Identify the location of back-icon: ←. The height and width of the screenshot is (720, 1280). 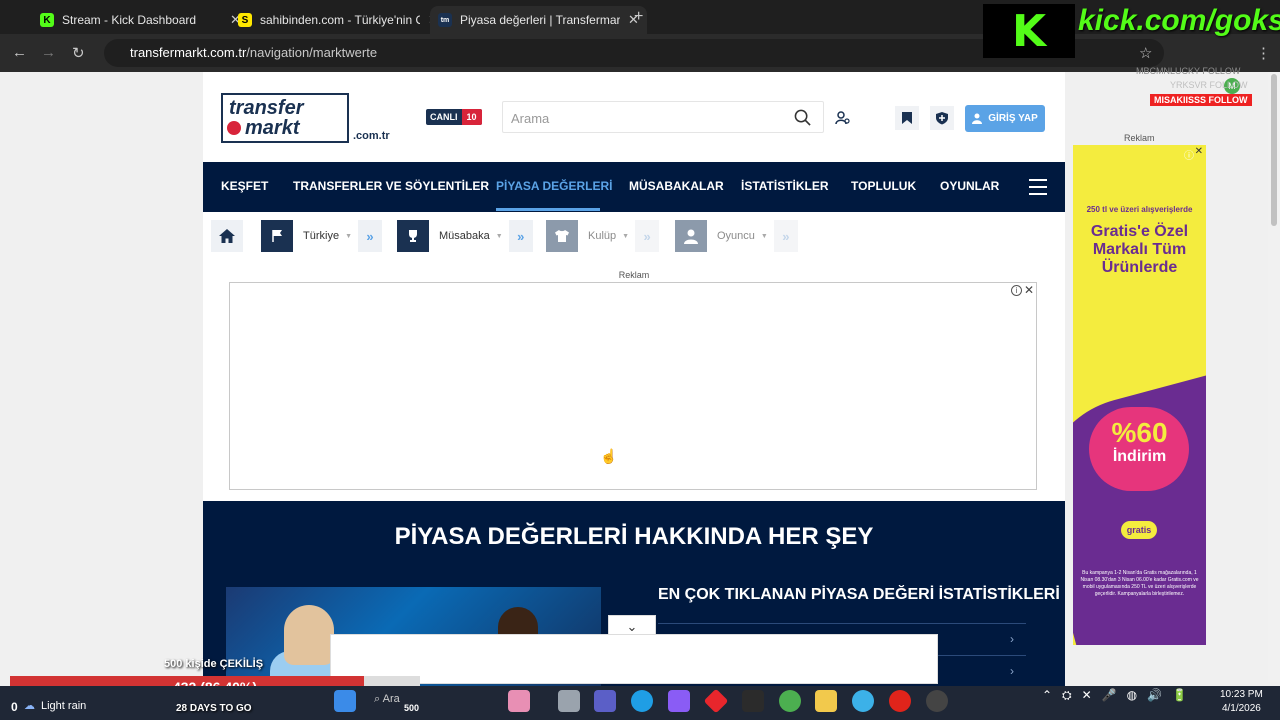
(19, 52).